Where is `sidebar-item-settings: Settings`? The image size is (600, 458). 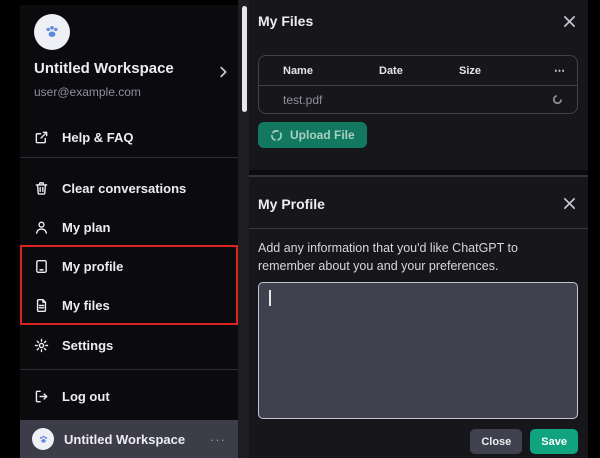
sidebar-item-settings: Settings is located at coordinates (129, 345).